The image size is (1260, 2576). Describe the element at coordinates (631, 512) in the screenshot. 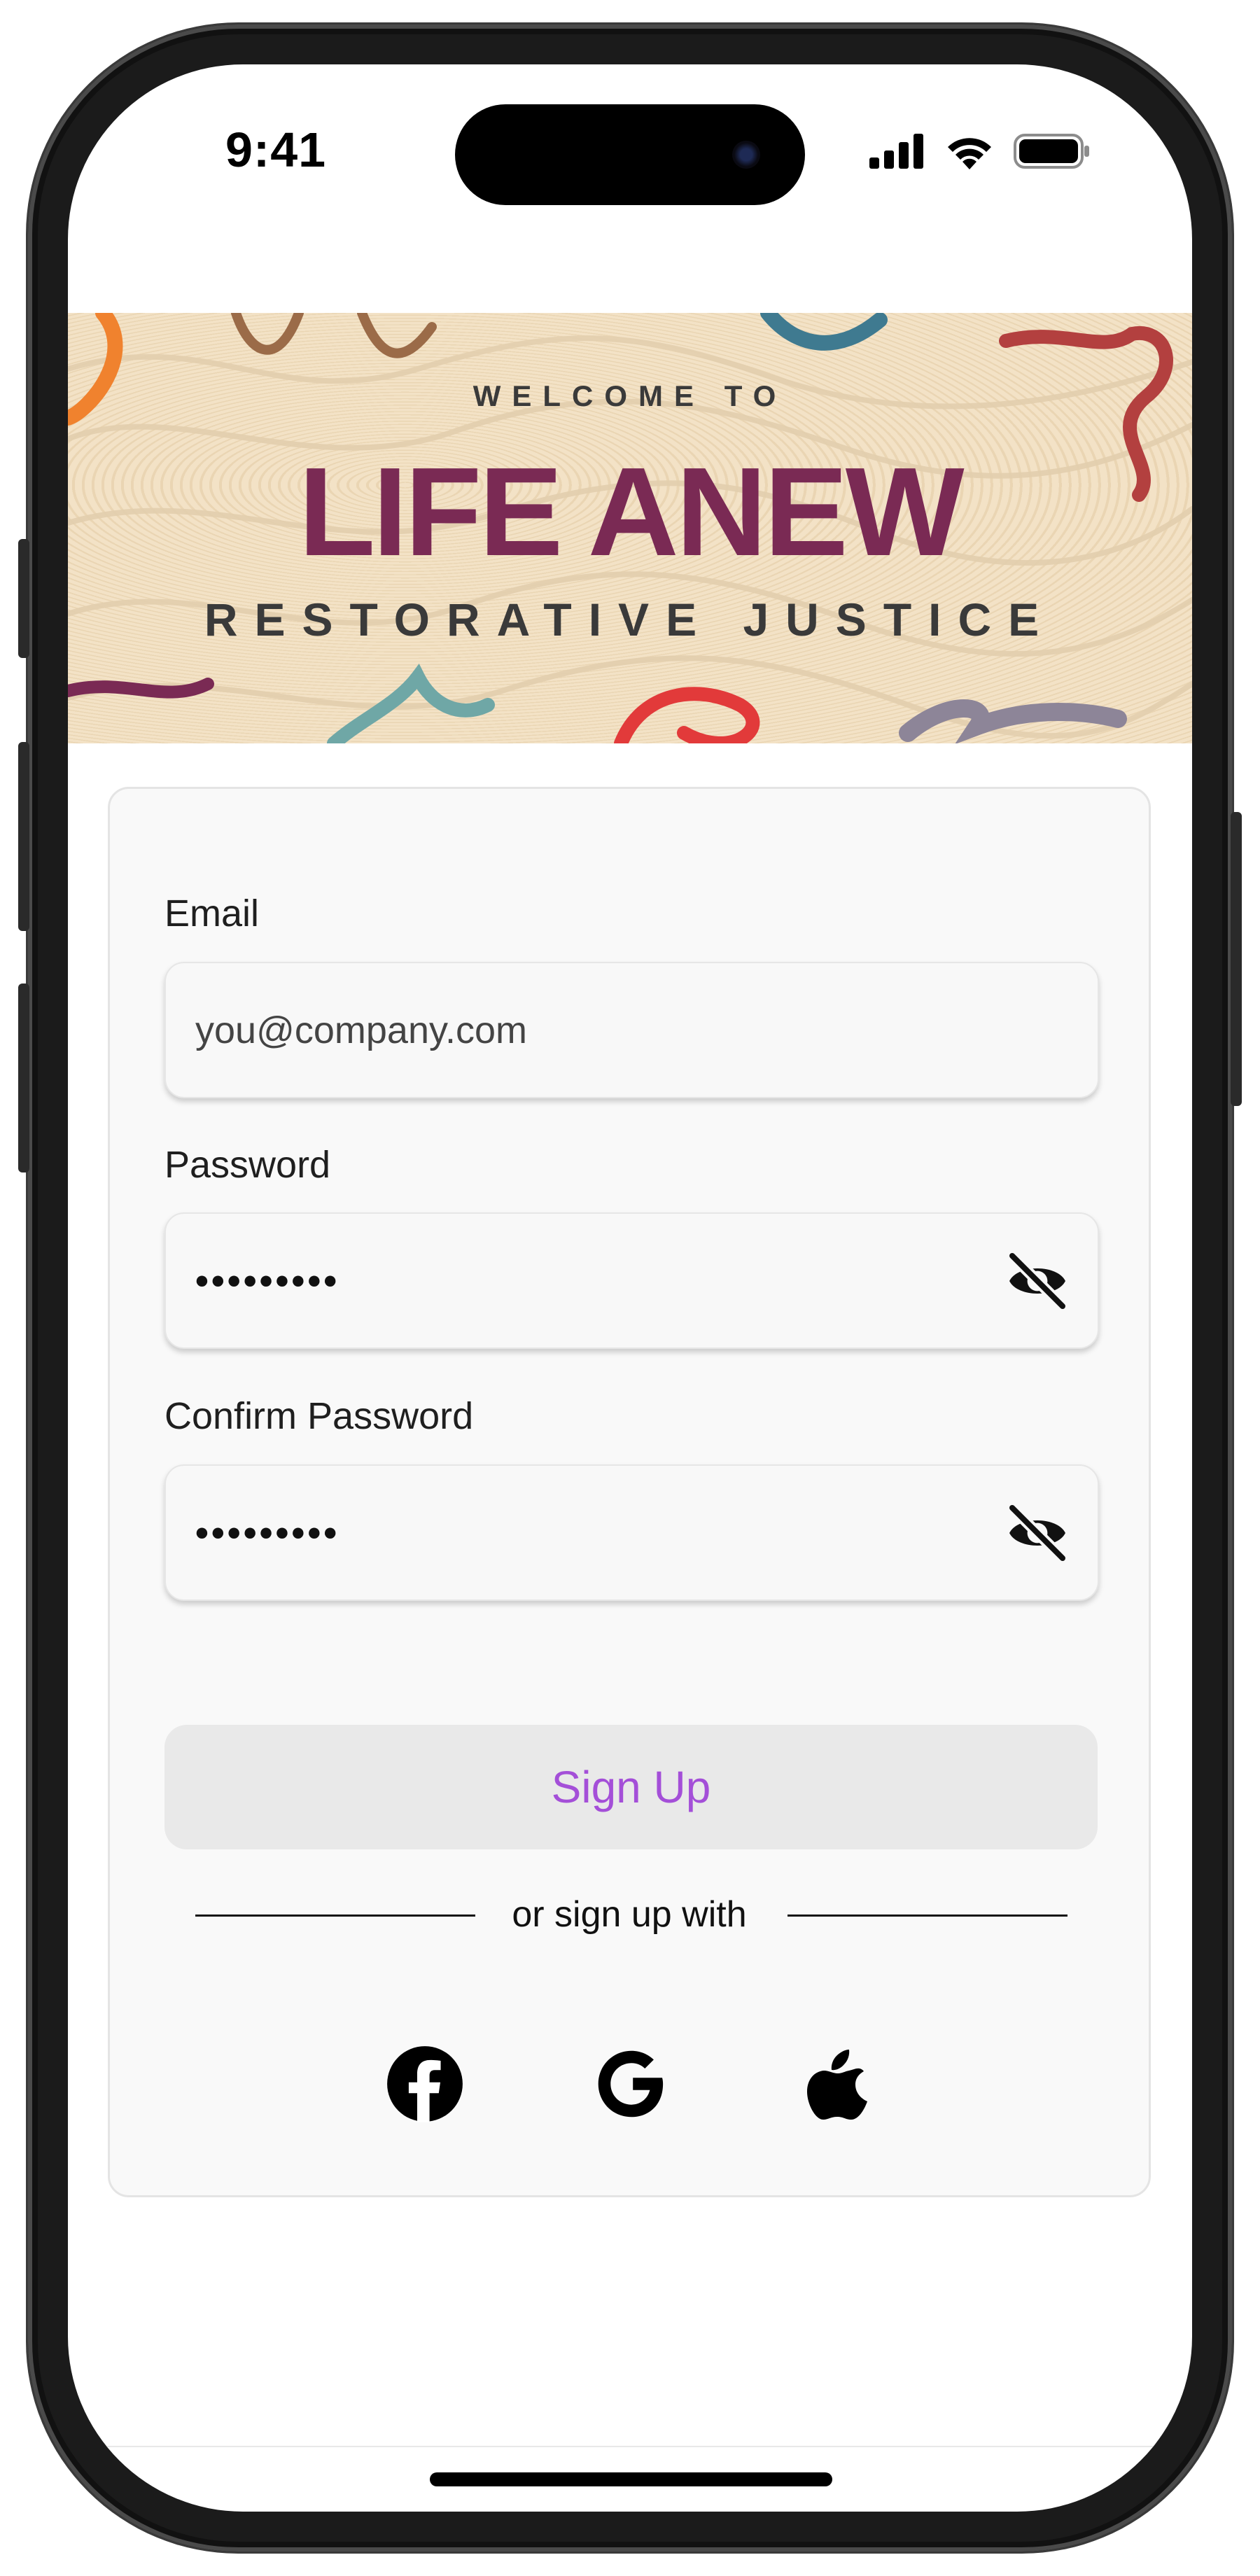

I see `brand-title: LIFE ANEW` at that location.